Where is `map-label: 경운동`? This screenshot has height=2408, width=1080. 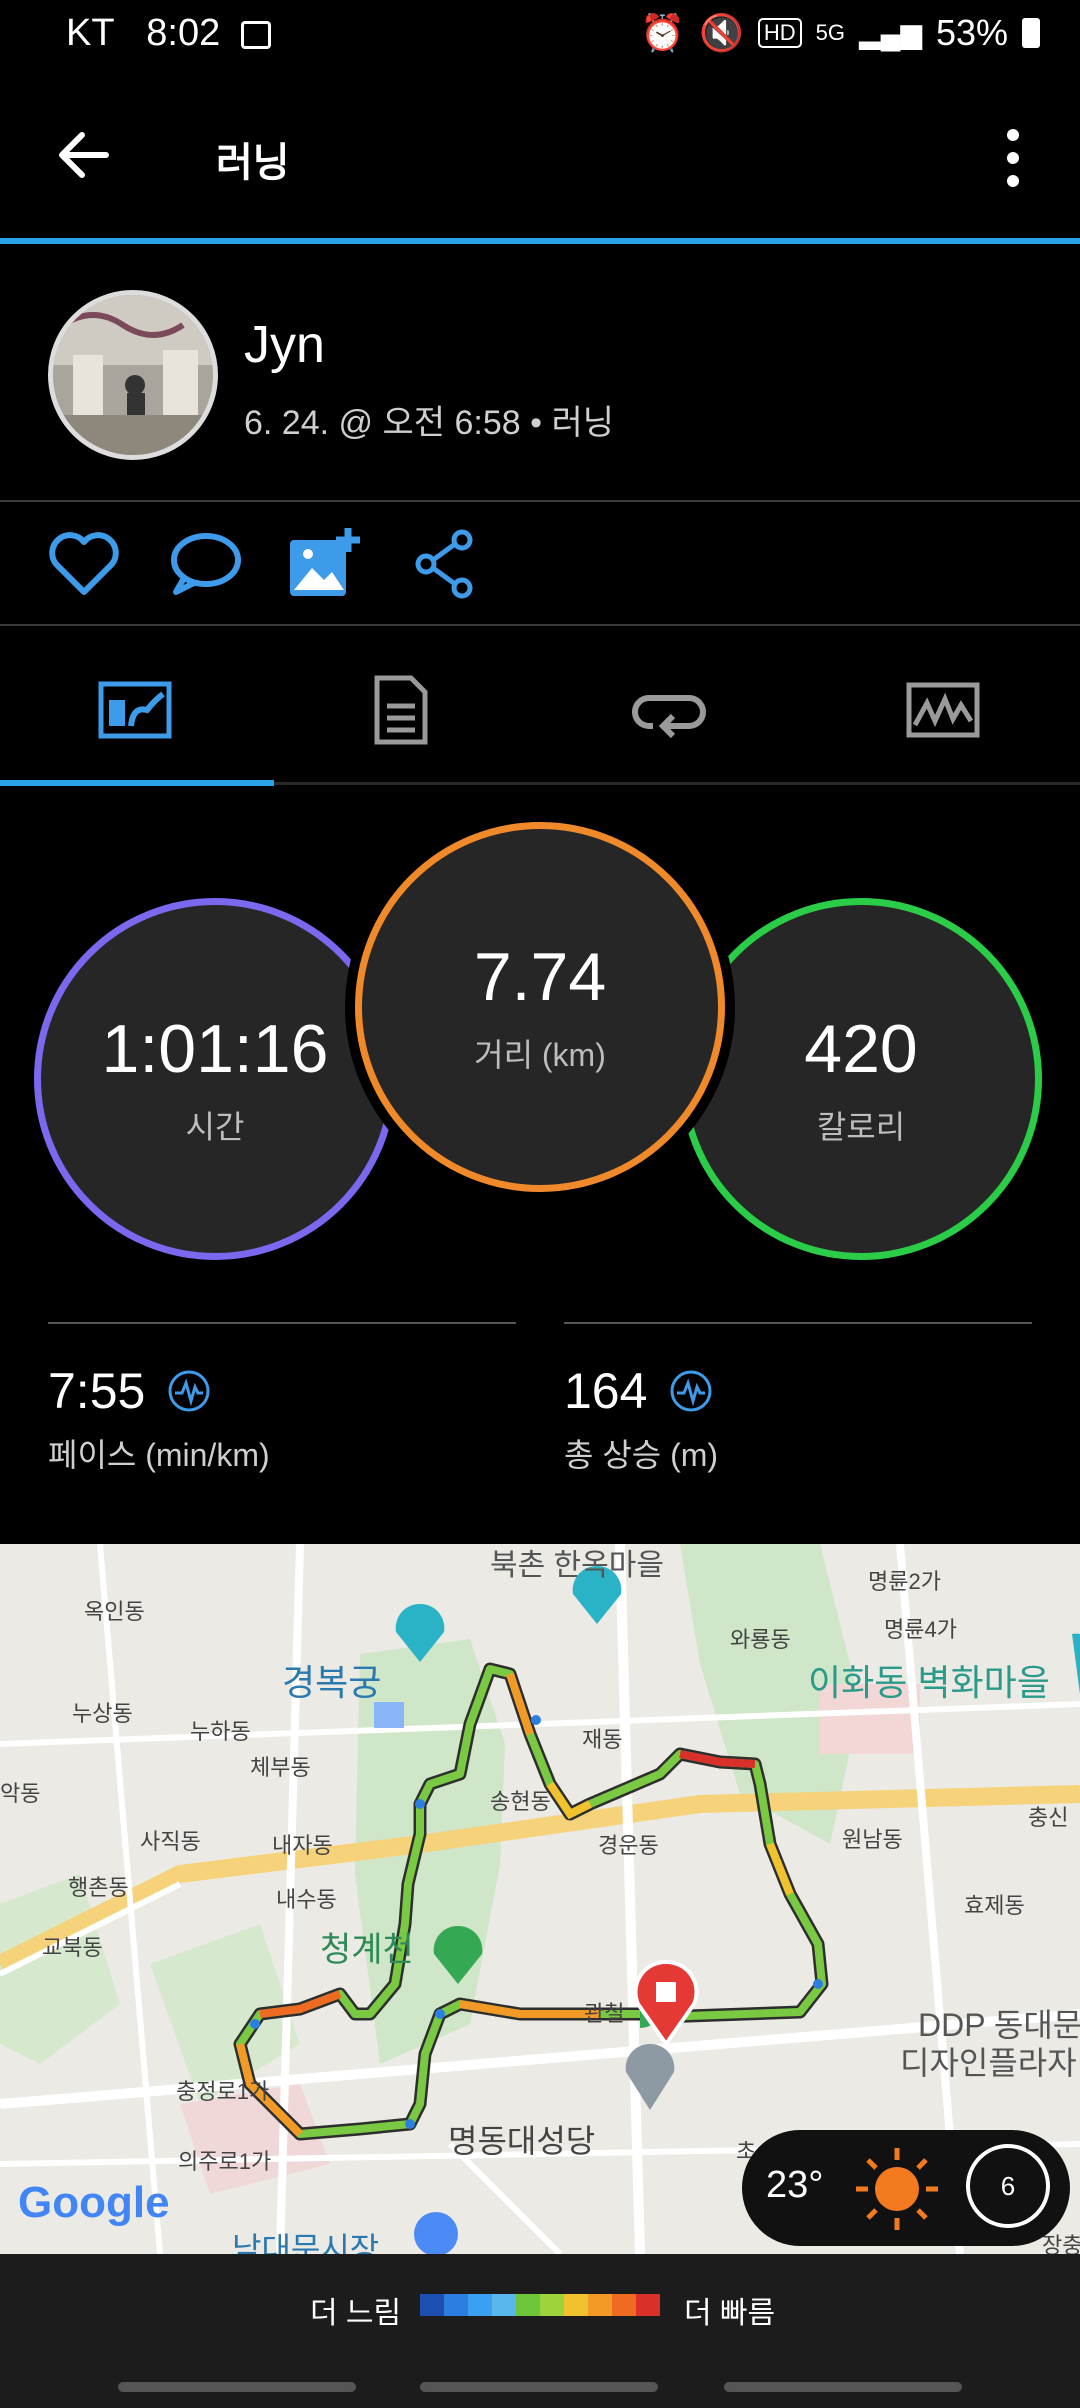 map-label: 경운동 is located at coordinates (628, 1845).